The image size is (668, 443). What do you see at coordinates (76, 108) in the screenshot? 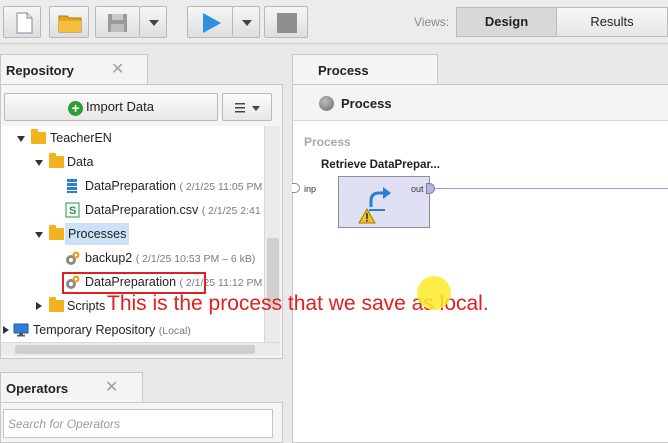
I see `plus-icon: +` at bounding box center [76, 108].